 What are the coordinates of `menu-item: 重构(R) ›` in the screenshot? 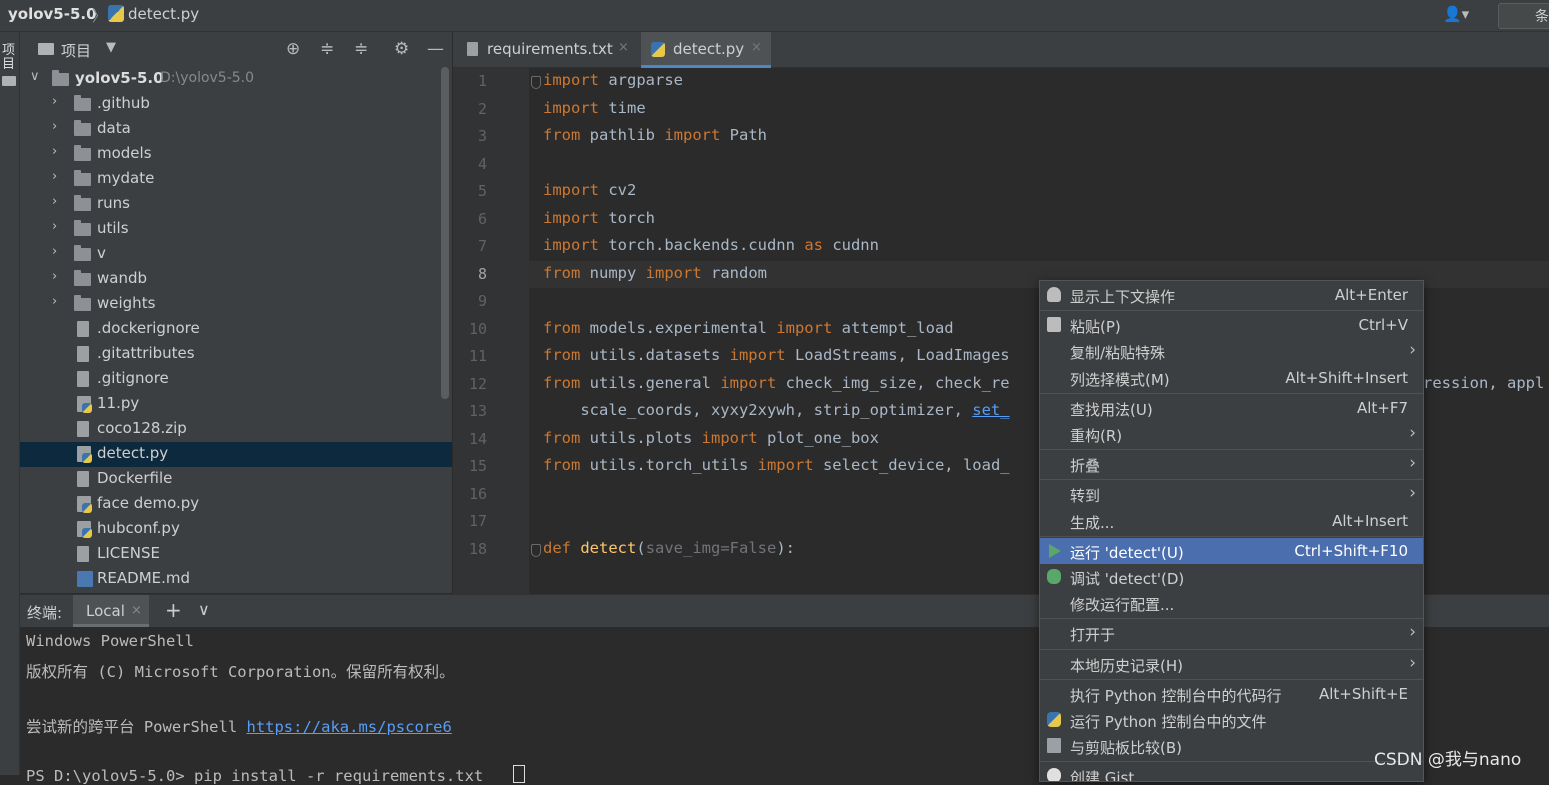 It's located at (1231, 434).